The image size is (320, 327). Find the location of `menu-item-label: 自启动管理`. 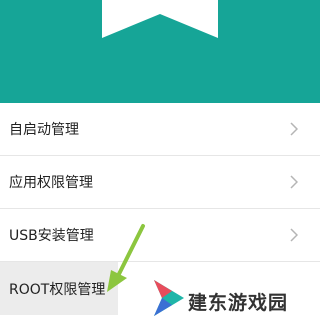

menu-item-label: 自启动管理 is located at coordinates (44, 130).